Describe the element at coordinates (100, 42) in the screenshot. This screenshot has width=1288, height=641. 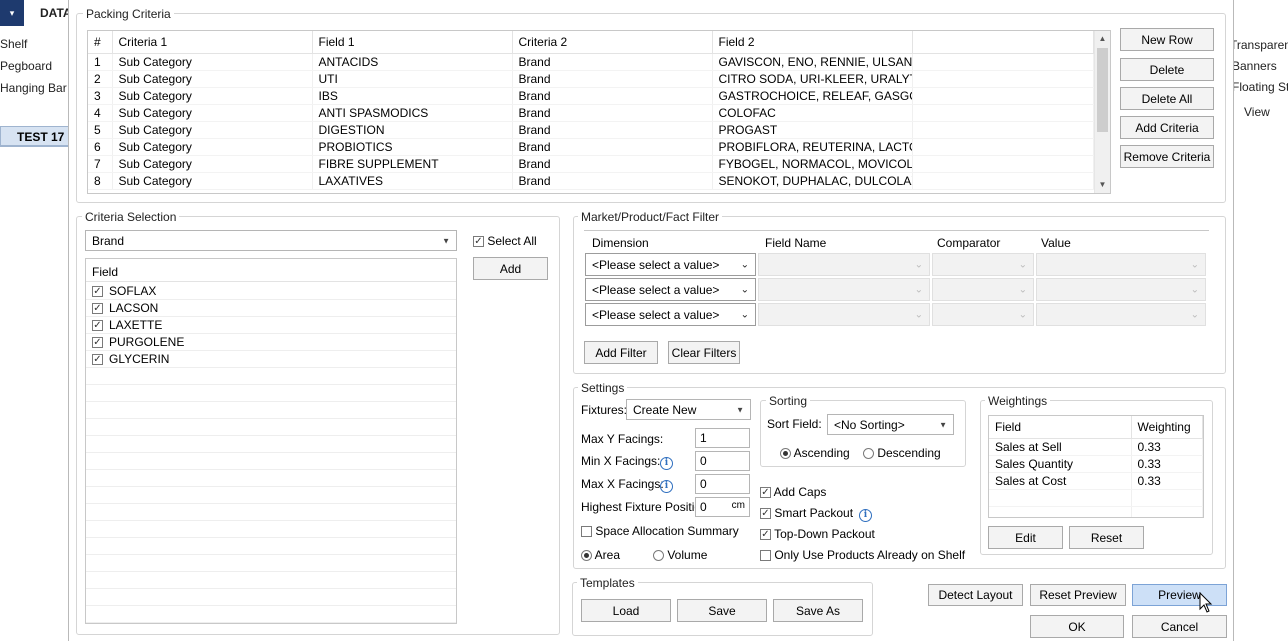
I see `column-header-index: #` at that location.